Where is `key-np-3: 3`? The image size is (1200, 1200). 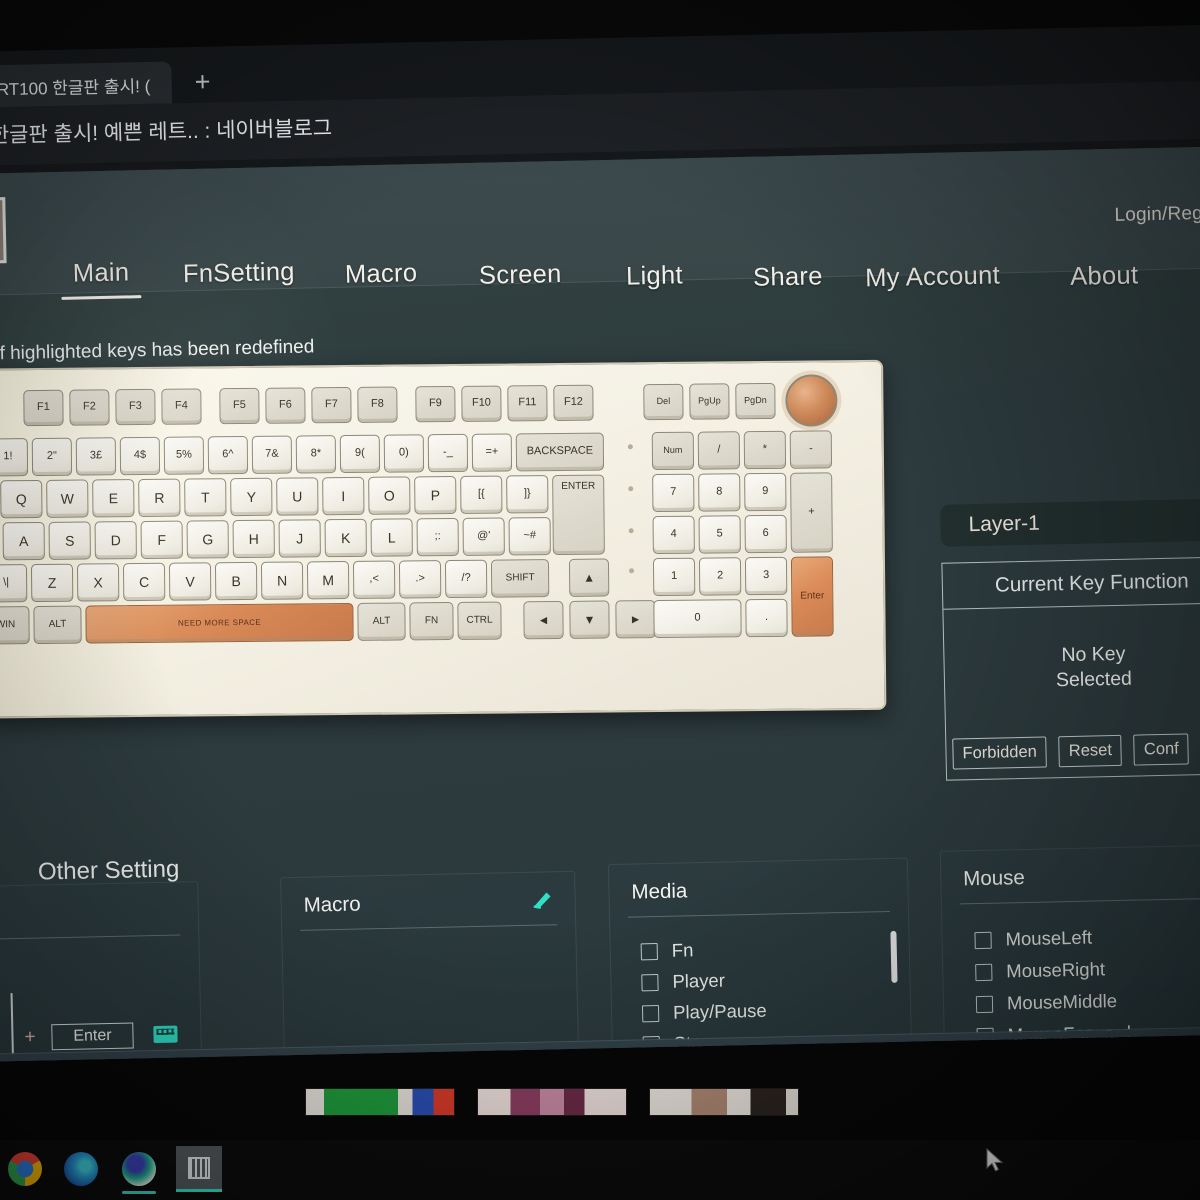
key-np-3: 3 is located at coordinates (766, 576).